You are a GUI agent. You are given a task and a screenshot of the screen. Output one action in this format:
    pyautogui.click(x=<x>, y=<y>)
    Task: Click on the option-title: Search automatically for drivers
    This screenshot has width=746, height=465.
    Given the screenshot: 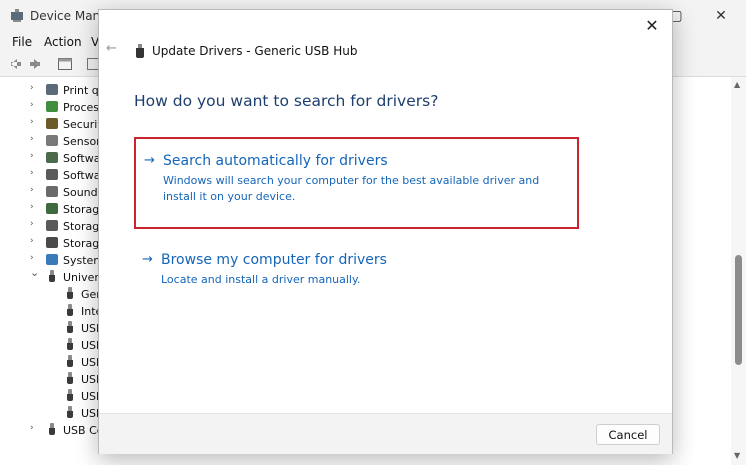 What is the action you would take?
    pyautogui.click(x=275, y=161)
    